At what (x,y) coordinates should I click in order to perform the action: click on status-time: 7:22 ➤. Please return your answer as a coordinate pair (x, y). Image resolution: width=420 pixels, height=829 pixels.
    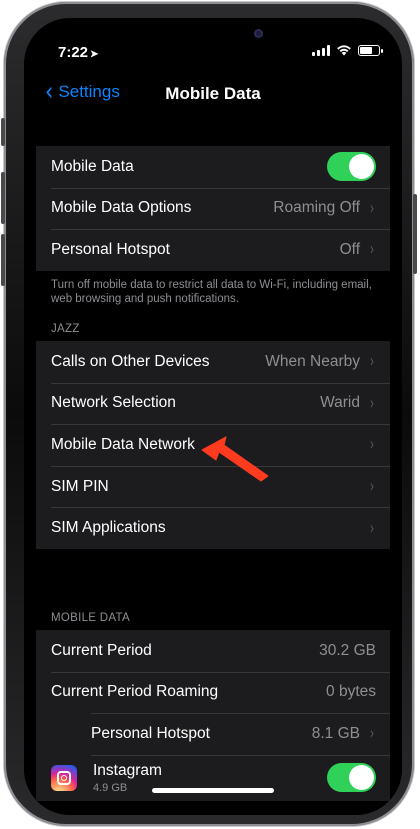
    Looking at the image, I should click on (78, 52).